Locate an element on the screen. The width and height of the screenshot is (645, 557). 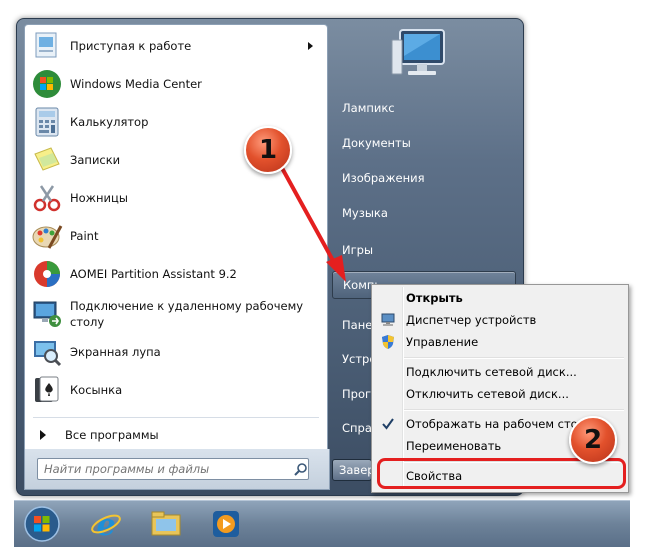
program-paint: Paint is located at coordinates (176, 236).